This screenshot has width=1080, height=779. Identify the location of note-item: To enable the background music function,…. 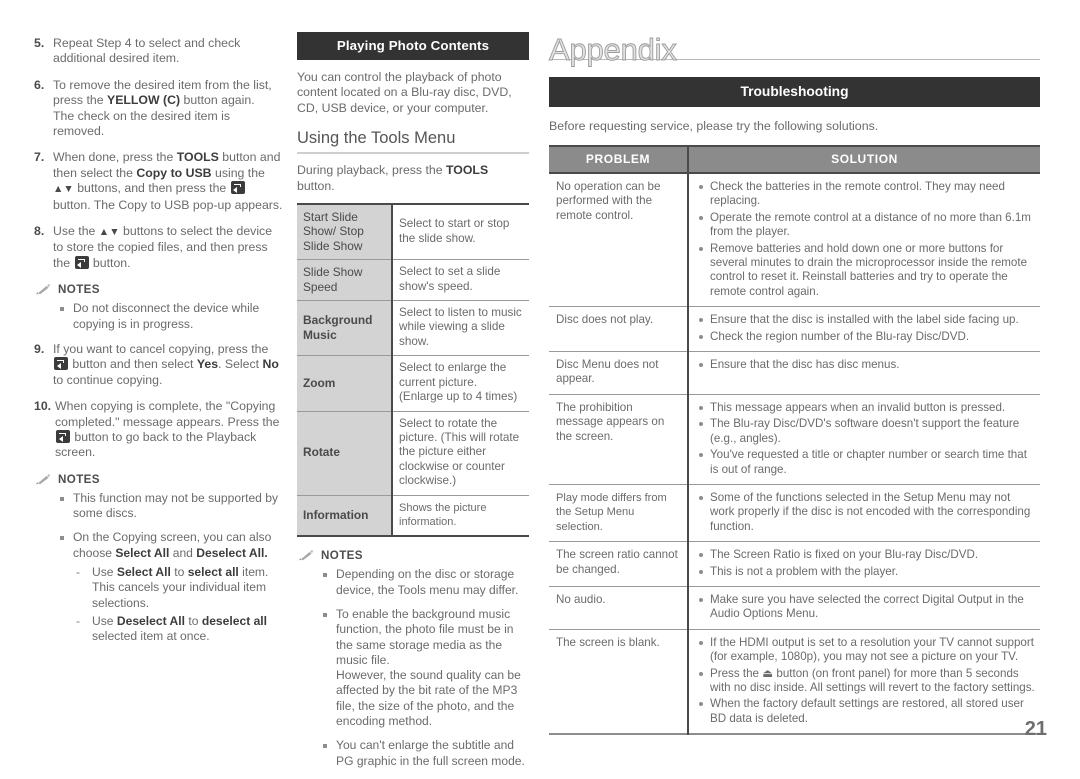
(426, 668).